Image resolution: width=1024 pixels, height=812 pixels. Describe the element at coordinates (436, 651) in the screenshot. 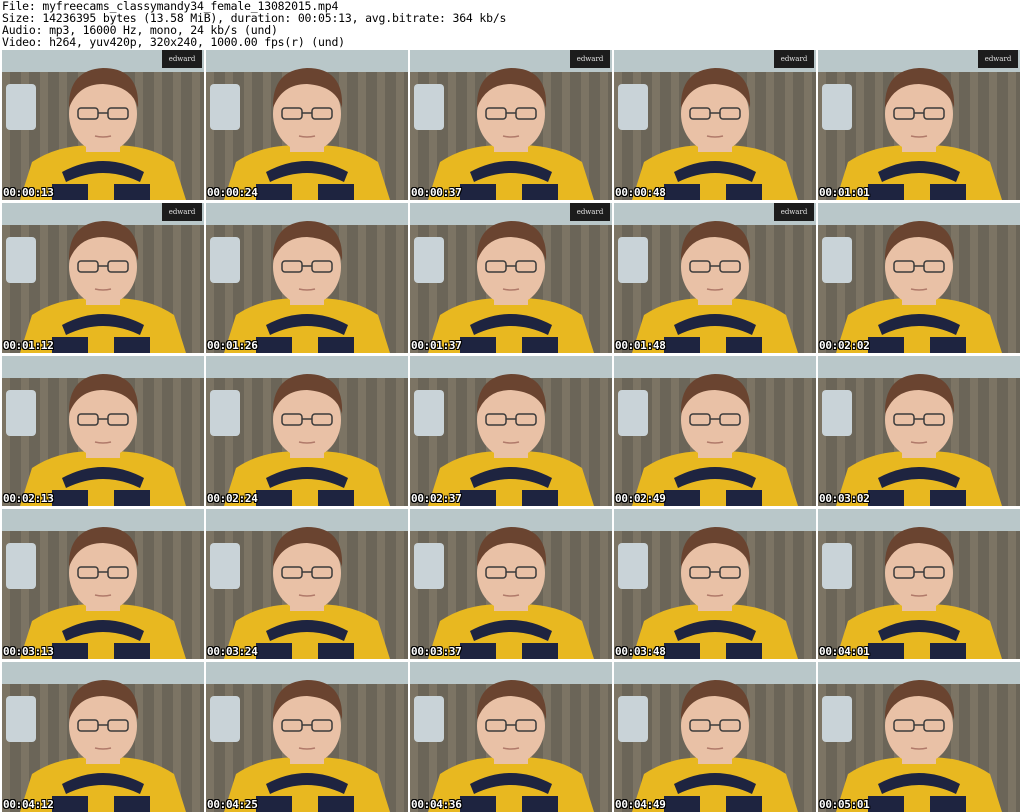

I see `thumbnail-timestamp: 00:03:37` at that location.